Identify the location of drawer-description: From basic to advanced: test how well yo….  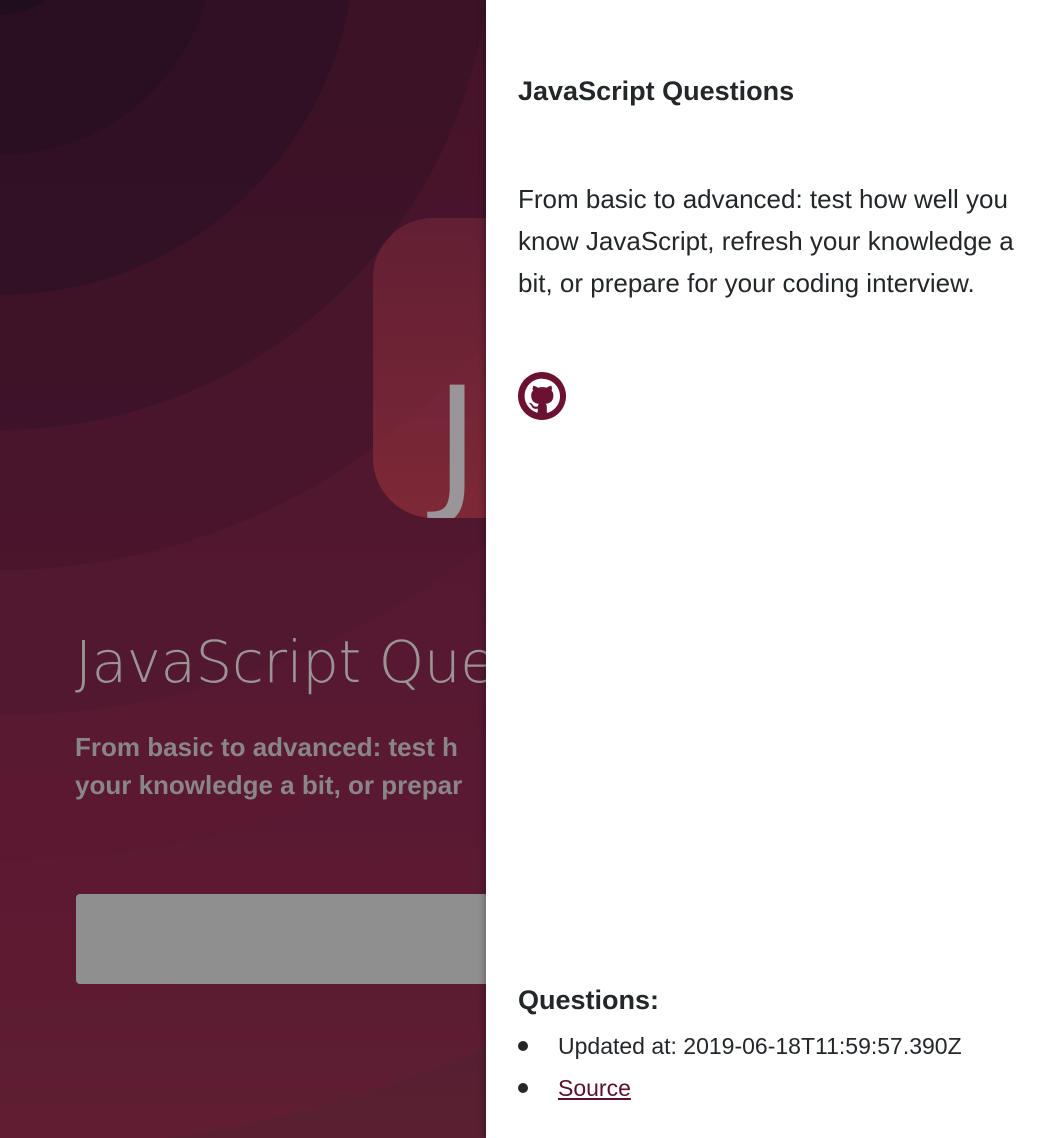
(766, 241).